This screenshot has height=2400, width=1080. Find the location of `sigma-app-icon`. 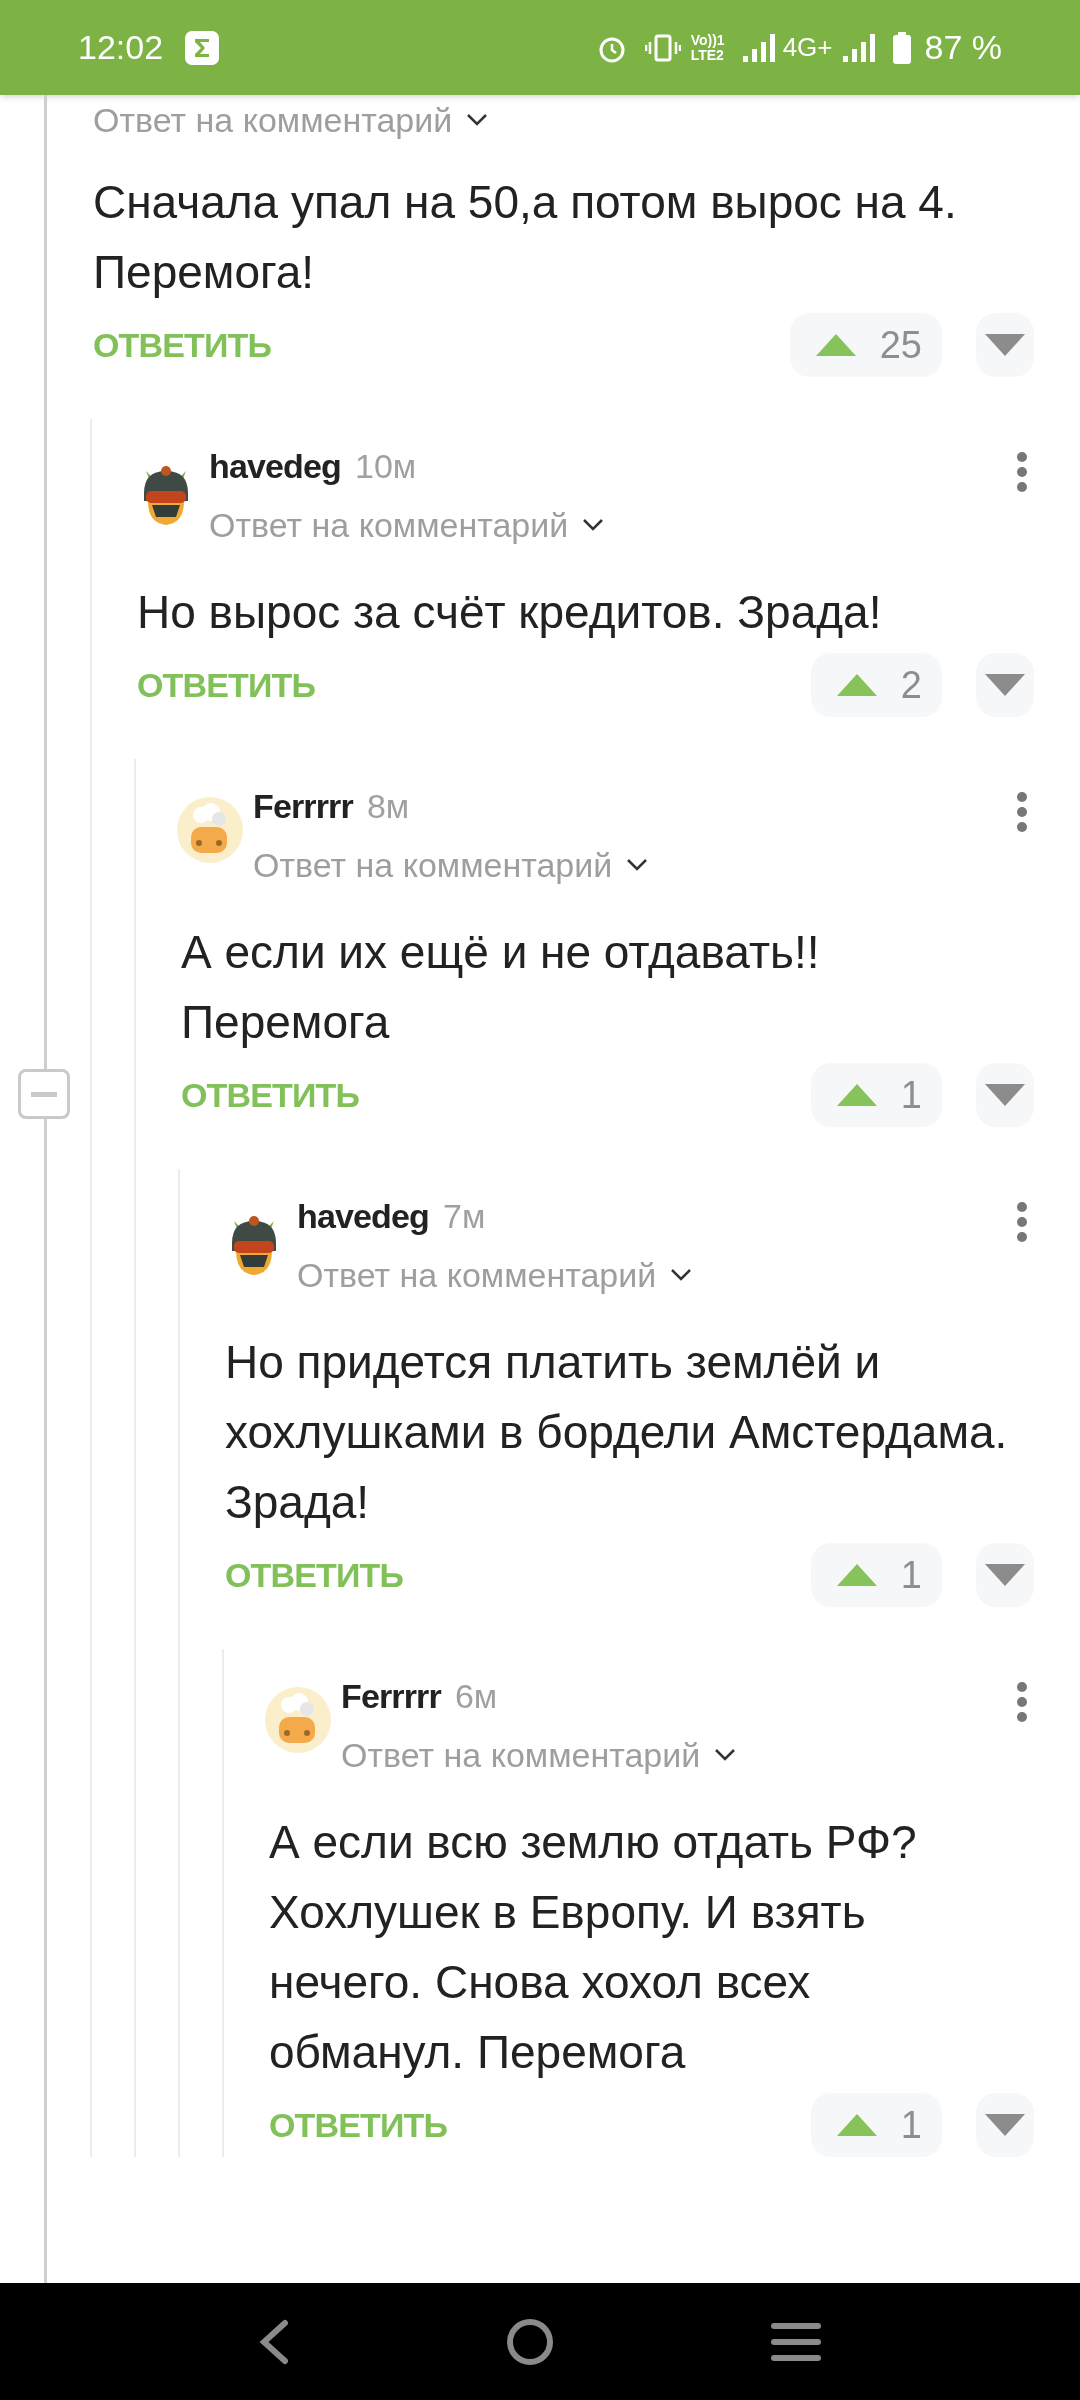

sigma-app-icon is located at coordinates (202, 47).